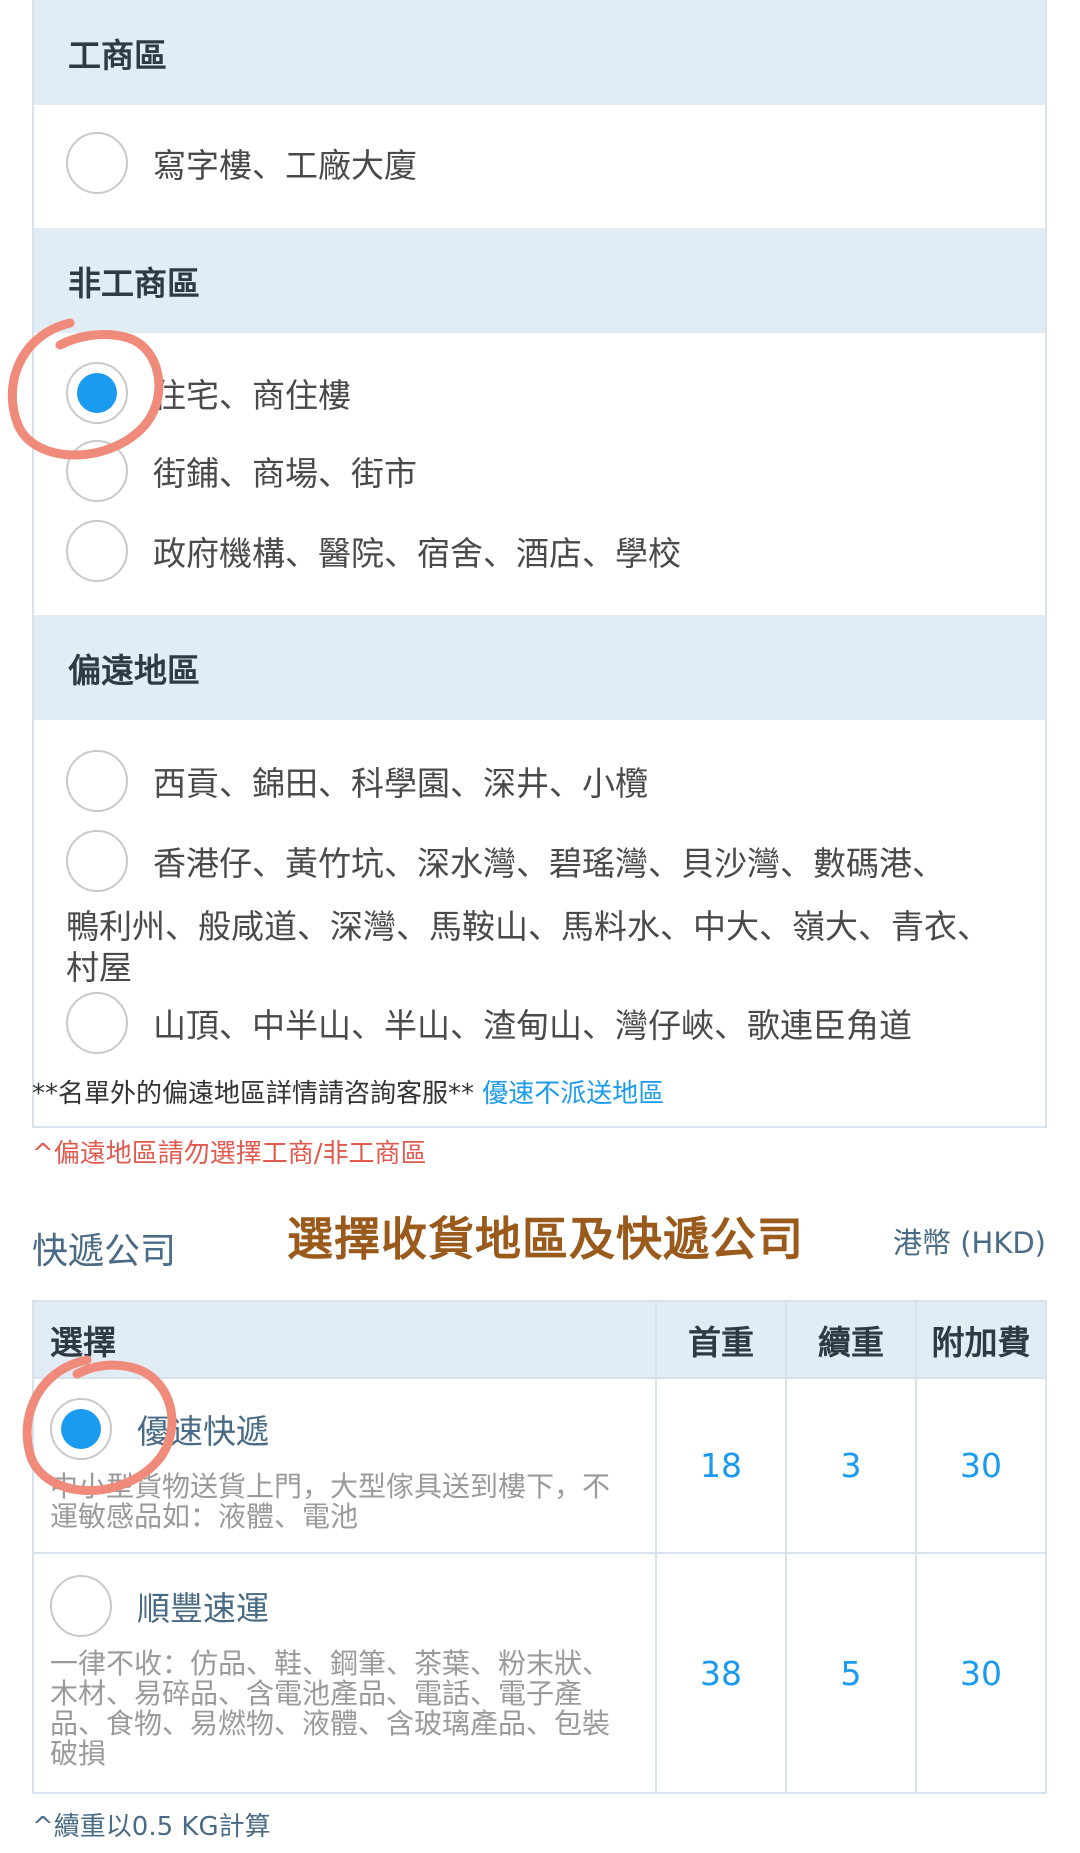  I want to click on section-header-non-industrial: 非工商區, so click(539, 280).